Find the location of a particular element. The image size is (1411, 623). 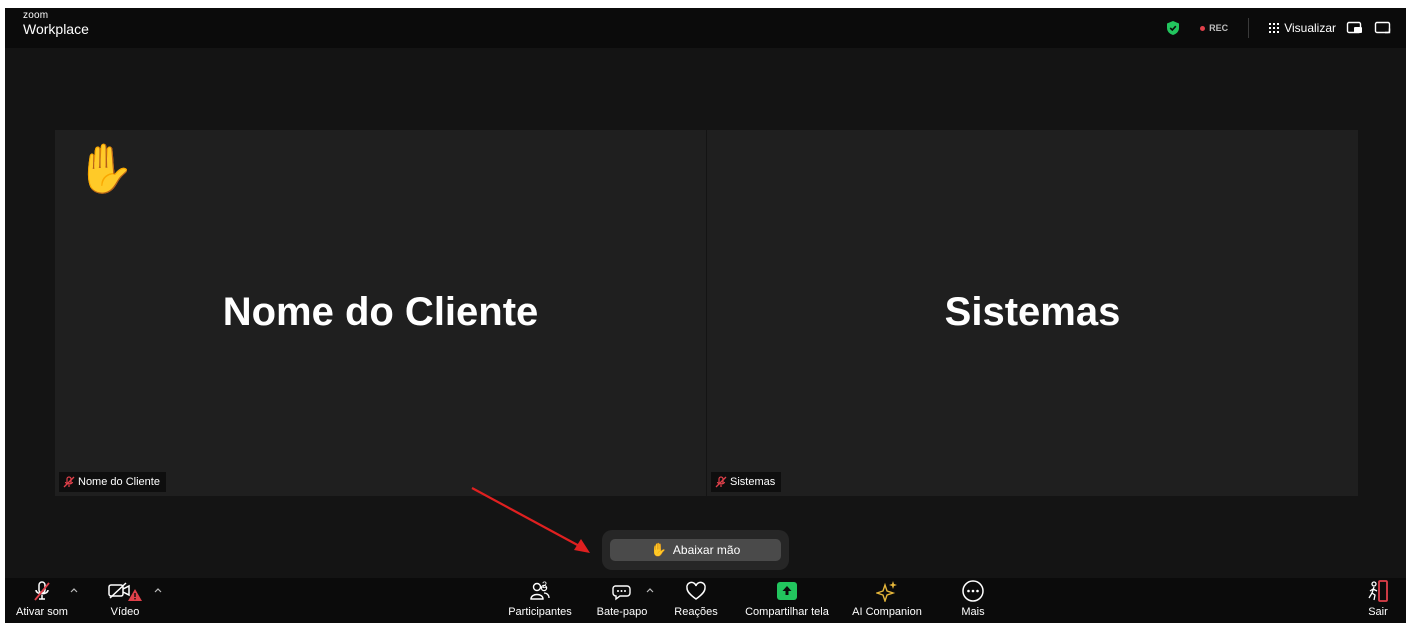

rec-label: REC is located at coordinates (1219, 28).